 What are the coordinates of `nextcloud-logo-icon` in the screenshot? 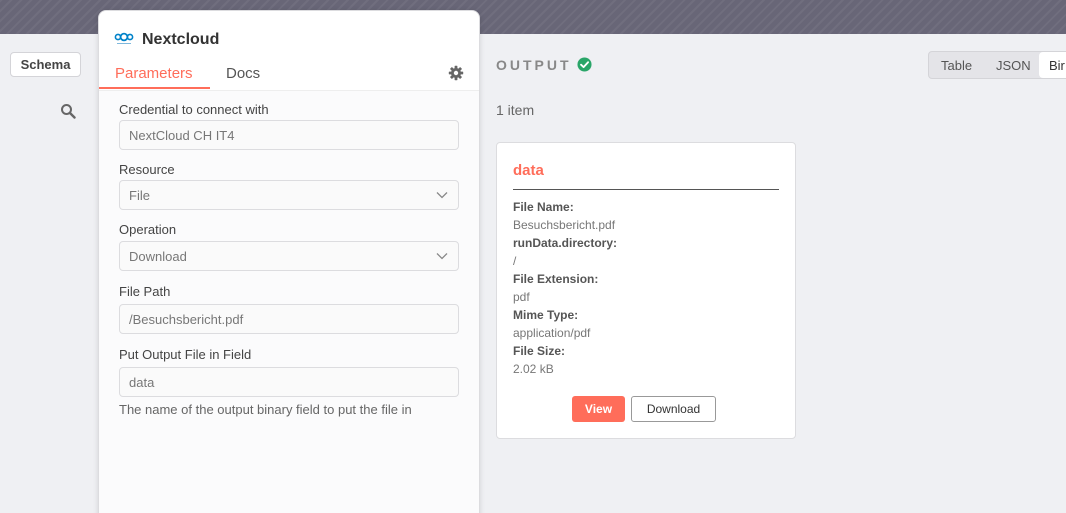 It's located at (124, 38).